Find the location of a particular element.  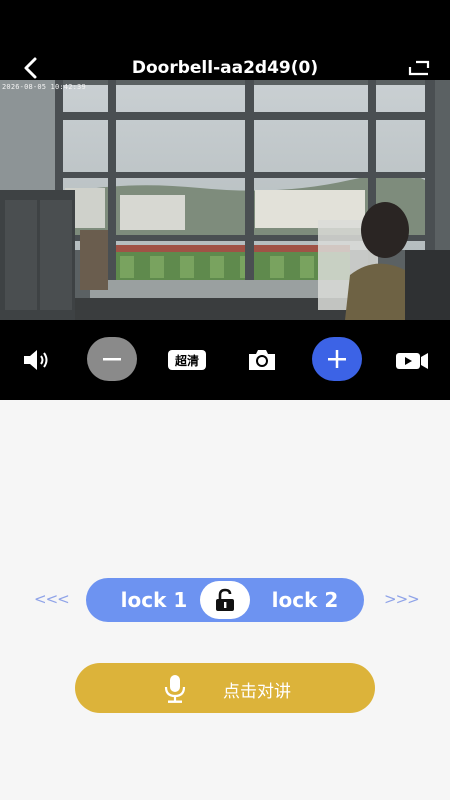

plus-icon is located at coordinates (337, 359).